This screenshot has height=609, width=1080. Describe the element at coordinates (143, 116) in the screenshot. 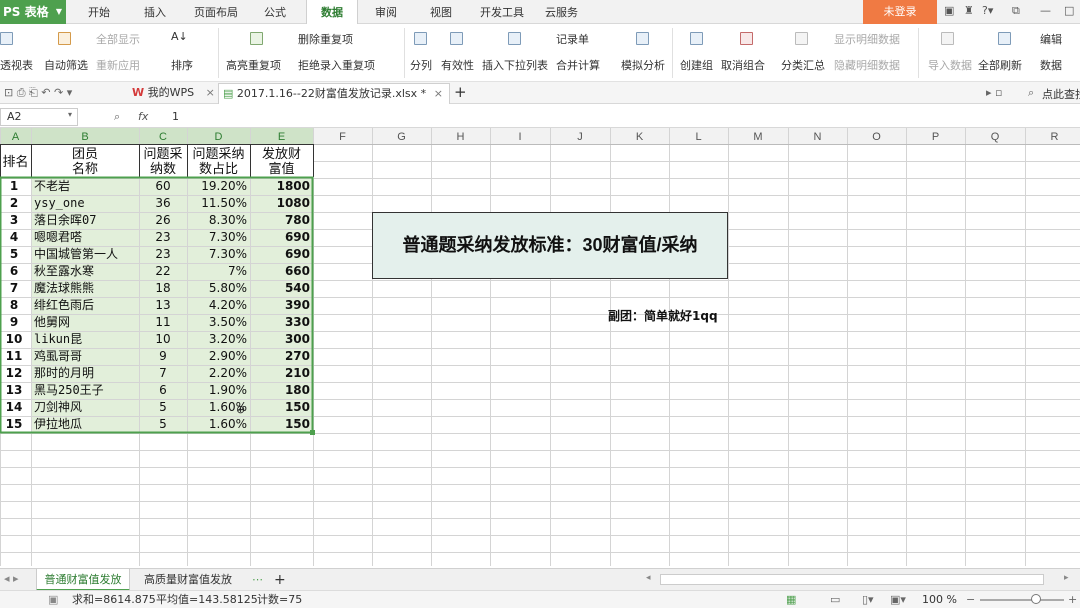

I see `function-icon: fx` at that location.